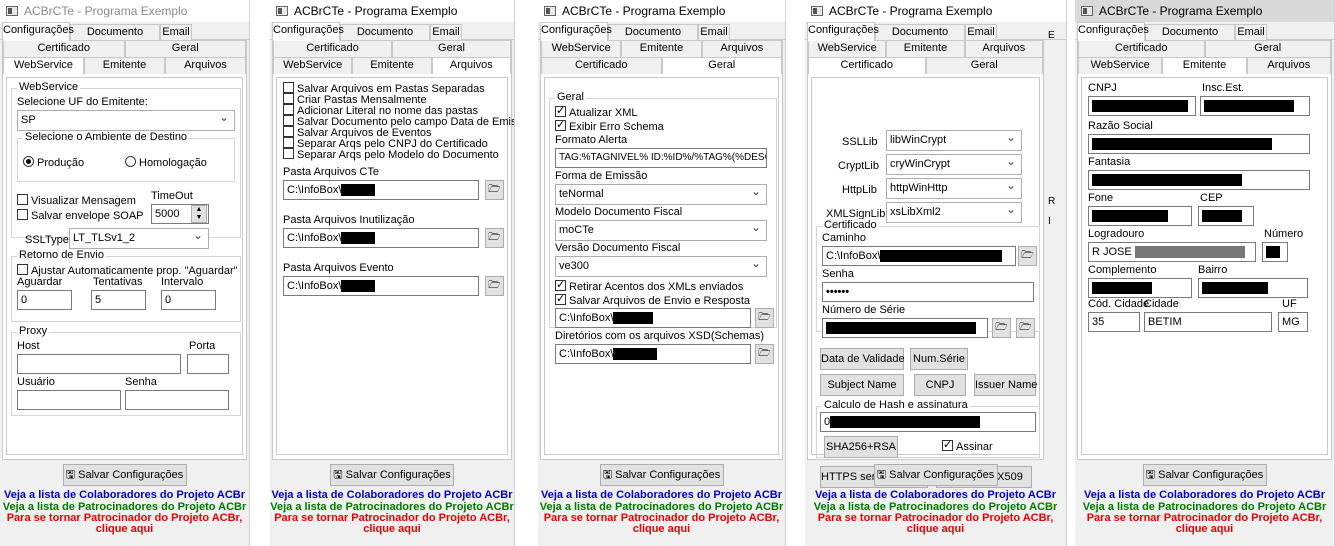 This screenshot has height=546, width=1335. Describe the element at coordinates (494, 190) in the screenshot. I see `folder-button-cte: 🗁` at that location.